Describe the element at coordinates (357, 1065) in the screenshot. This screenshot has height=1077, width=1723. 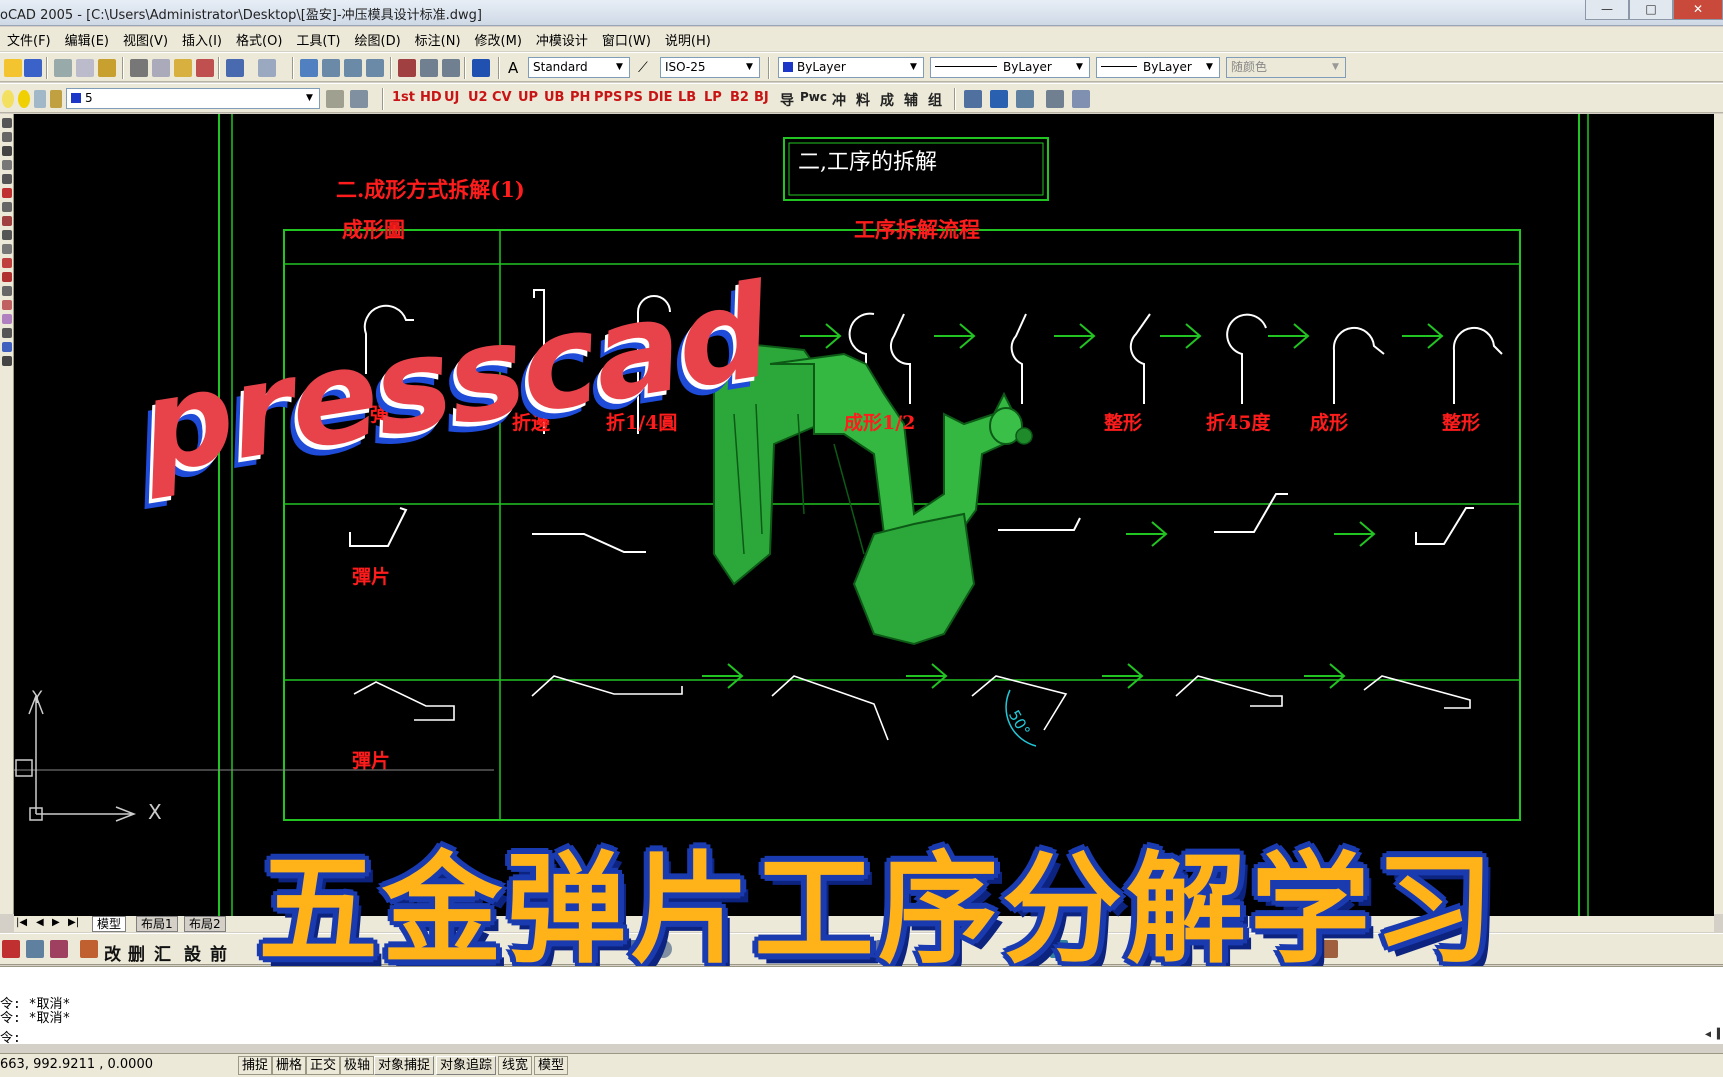
I see `polar-toggle: 极轴` at that location.